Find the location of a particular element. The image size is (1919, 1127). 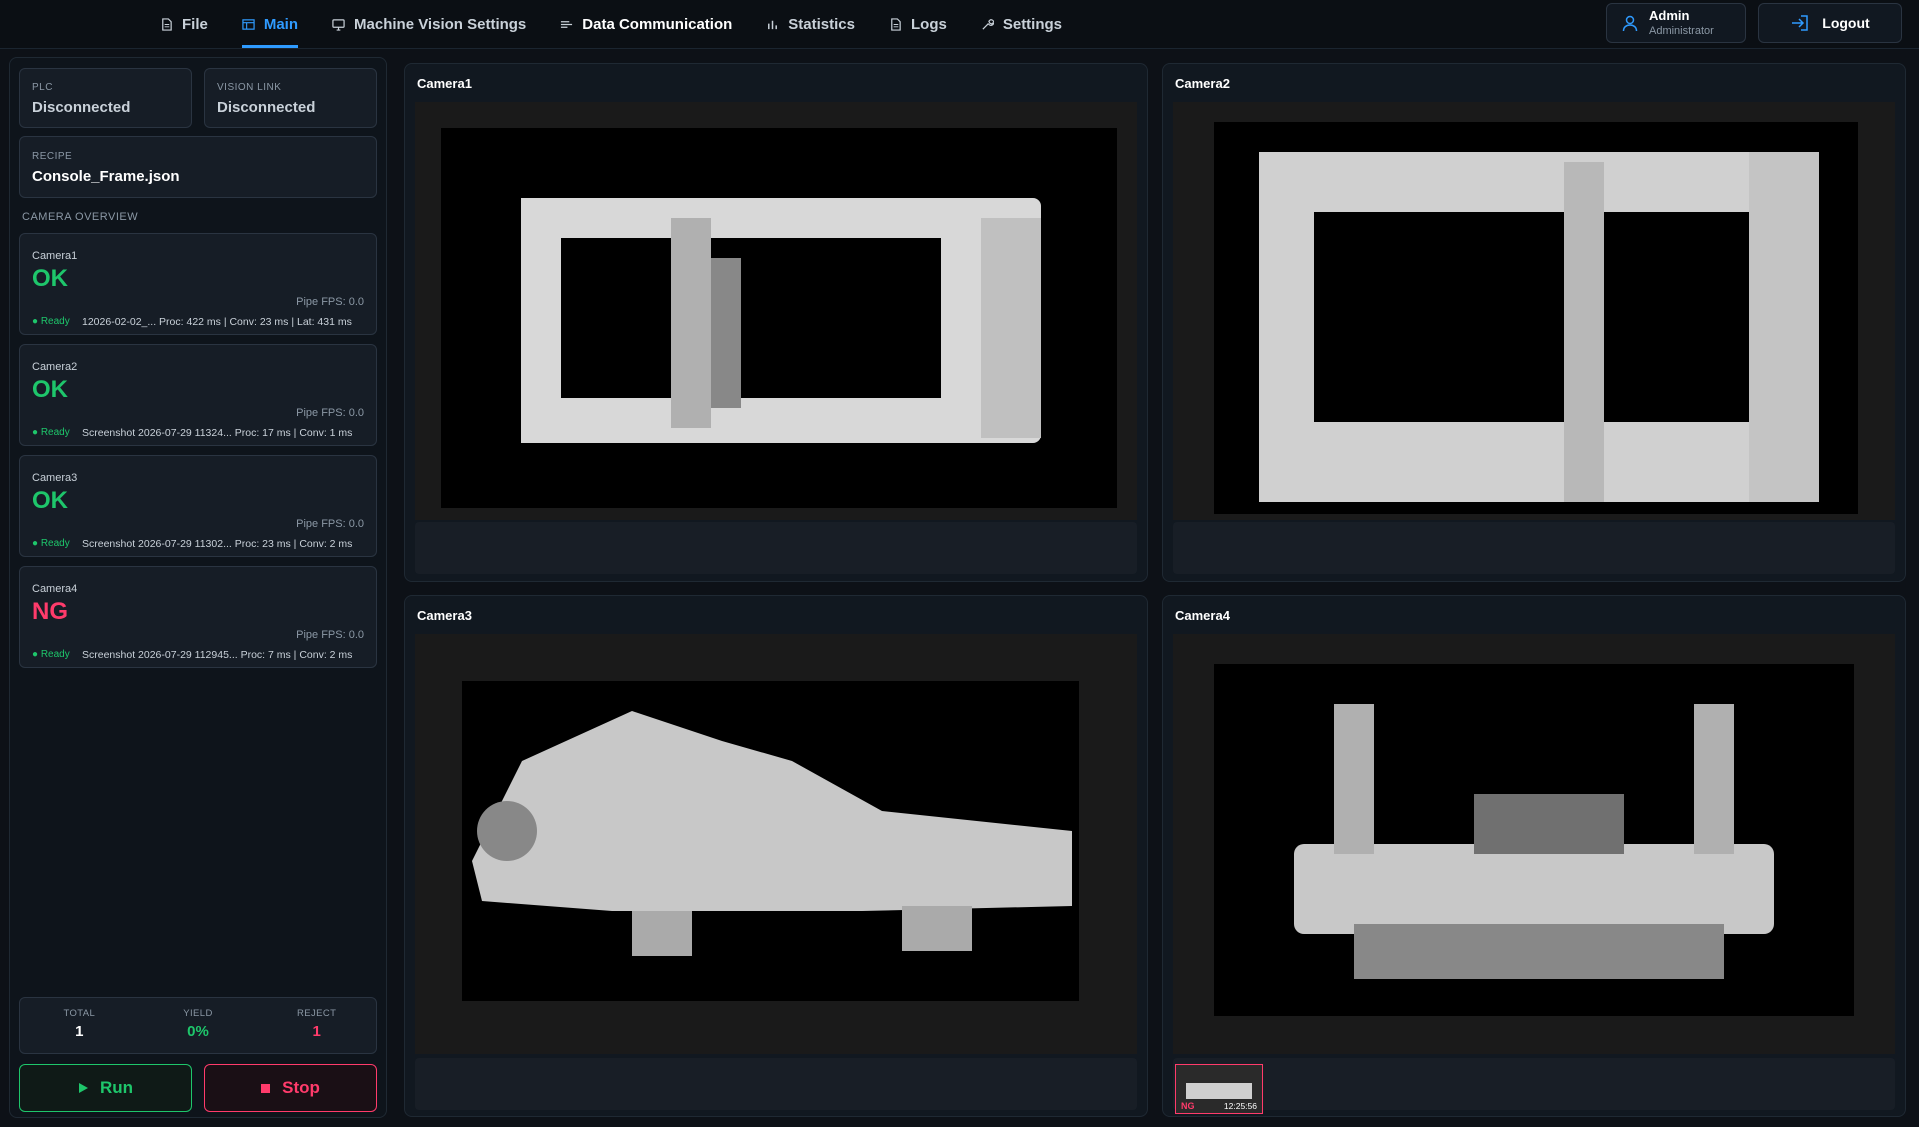

layout-icon is located at coordinates (248, 24).